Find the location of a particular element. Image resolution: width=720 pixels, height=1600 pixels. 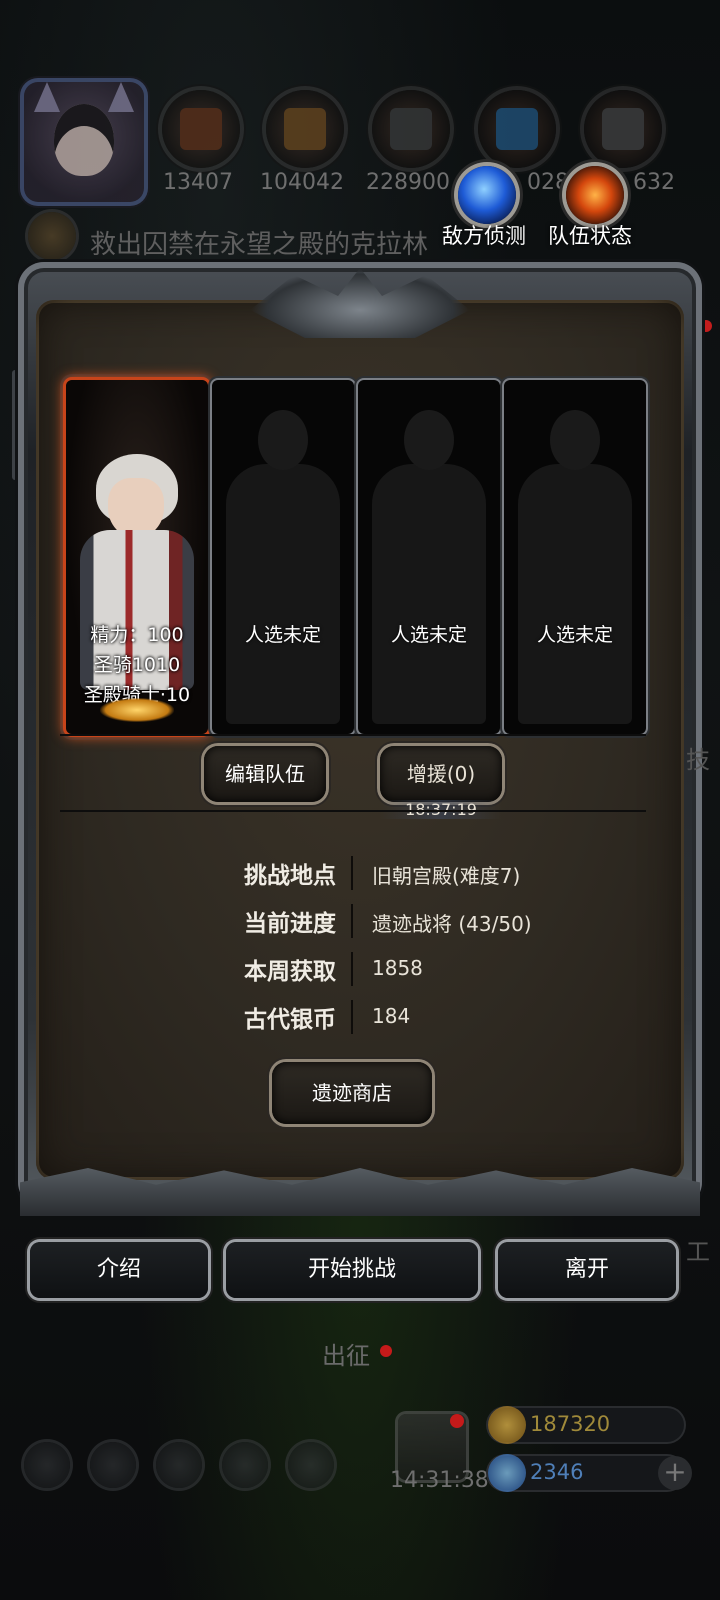

resource-count-wood: 13407 is located at coordinates (198, 182).